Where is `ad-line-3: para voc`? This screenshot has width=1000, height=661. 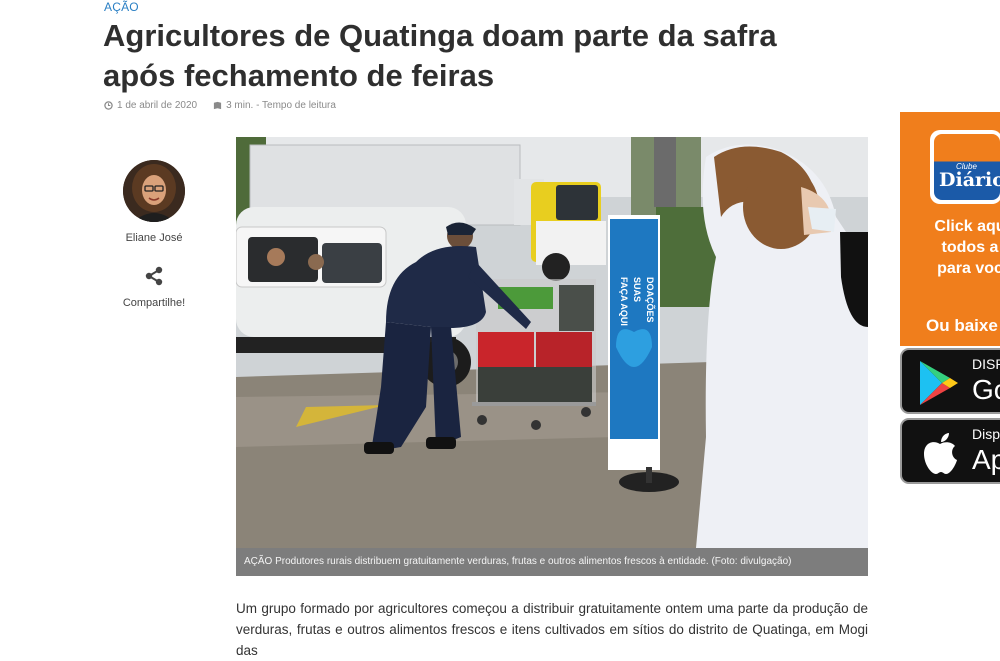
ad-line-3: para voc is located at coordinates (968, 268).